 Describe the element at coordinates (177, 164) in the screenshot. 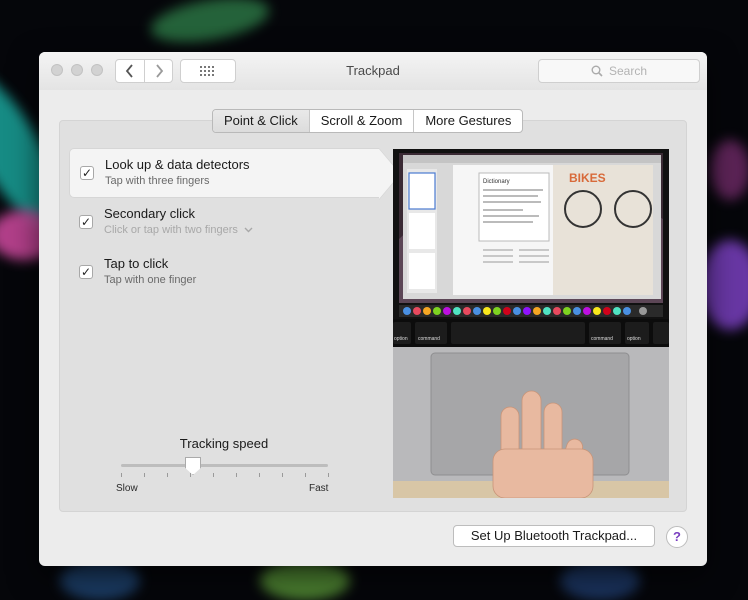

I see `option-title: Look up & data detectors` at that location.